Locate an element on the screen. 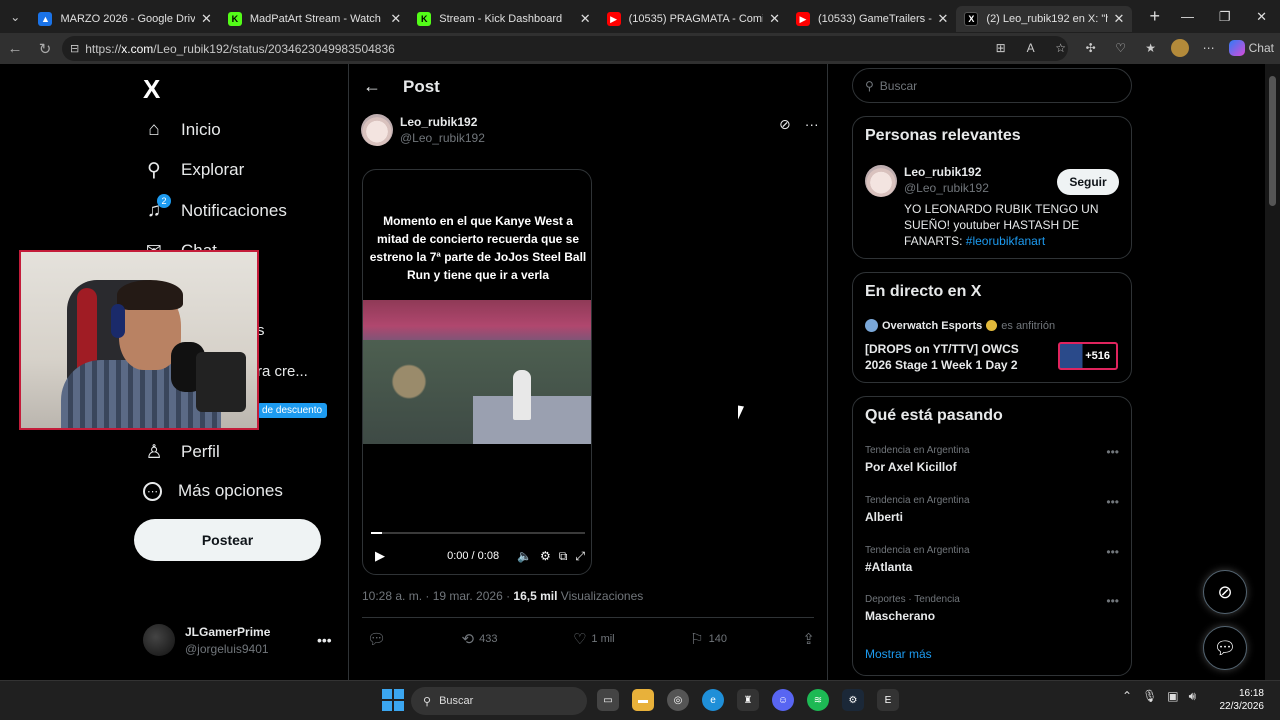 The height and width of the screenshot is (720, 1280). refresh-icon: ↻ is located at coordinates (45, 49).